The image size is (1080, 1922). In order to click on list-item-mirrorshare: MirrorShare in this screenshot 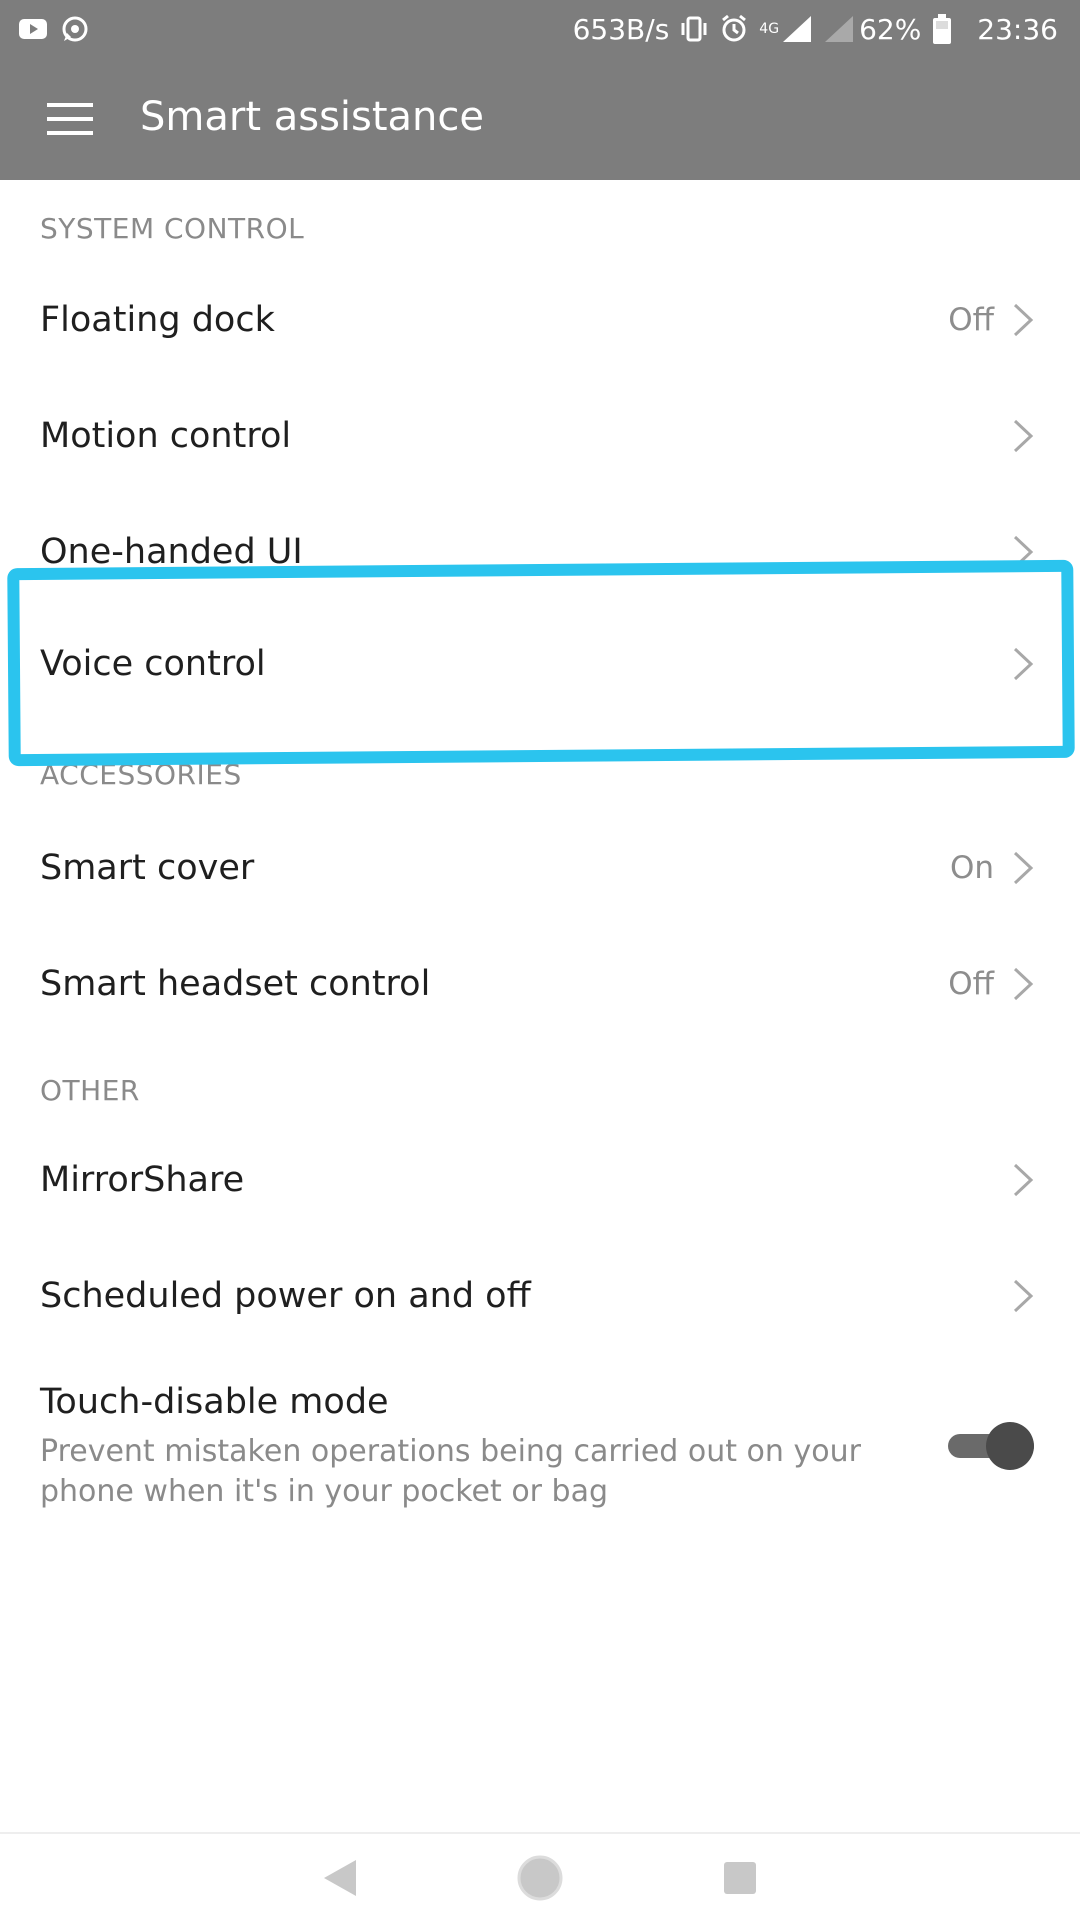, I will do `click(540, 1180)`.